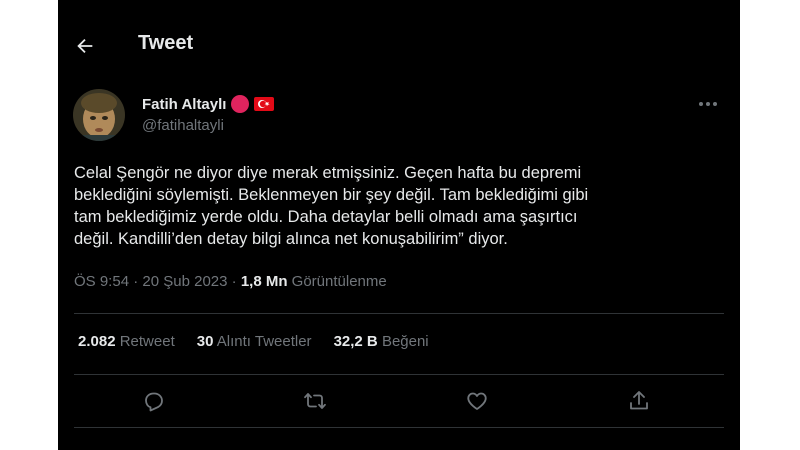  Describe the element at coordinates (315, 401) in the screenshot. I see `retweet-icon` at that location.